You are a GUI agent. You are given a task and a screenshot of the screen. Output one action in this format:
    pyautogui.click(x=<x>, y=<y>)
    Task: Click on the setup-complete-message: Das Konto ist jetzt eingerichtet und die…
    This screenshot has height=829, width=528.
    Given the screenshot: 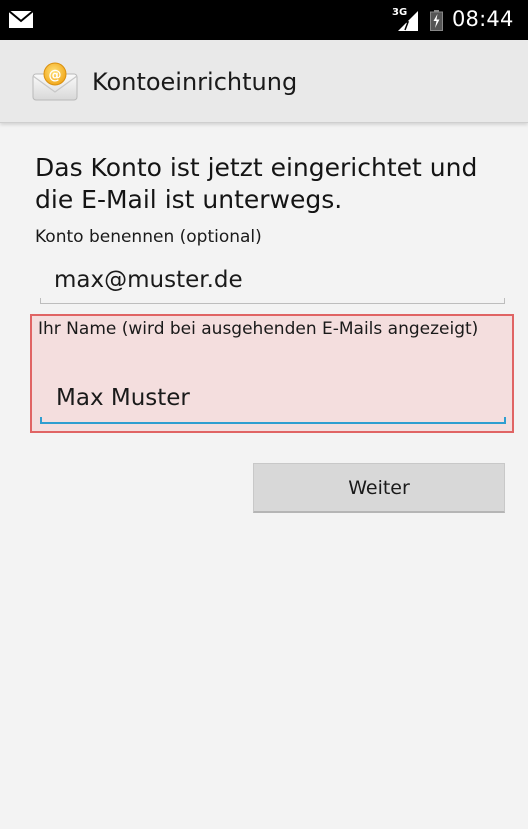 What is the action you would take?
    pyautogui.click(x=256, y=183)
    